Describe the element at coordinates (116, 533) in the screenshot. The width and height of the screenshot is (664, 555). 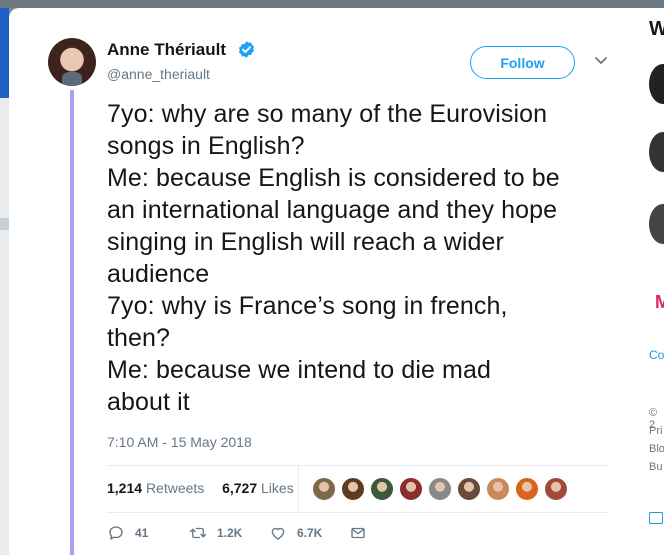
I see `reply-icon` at that location.